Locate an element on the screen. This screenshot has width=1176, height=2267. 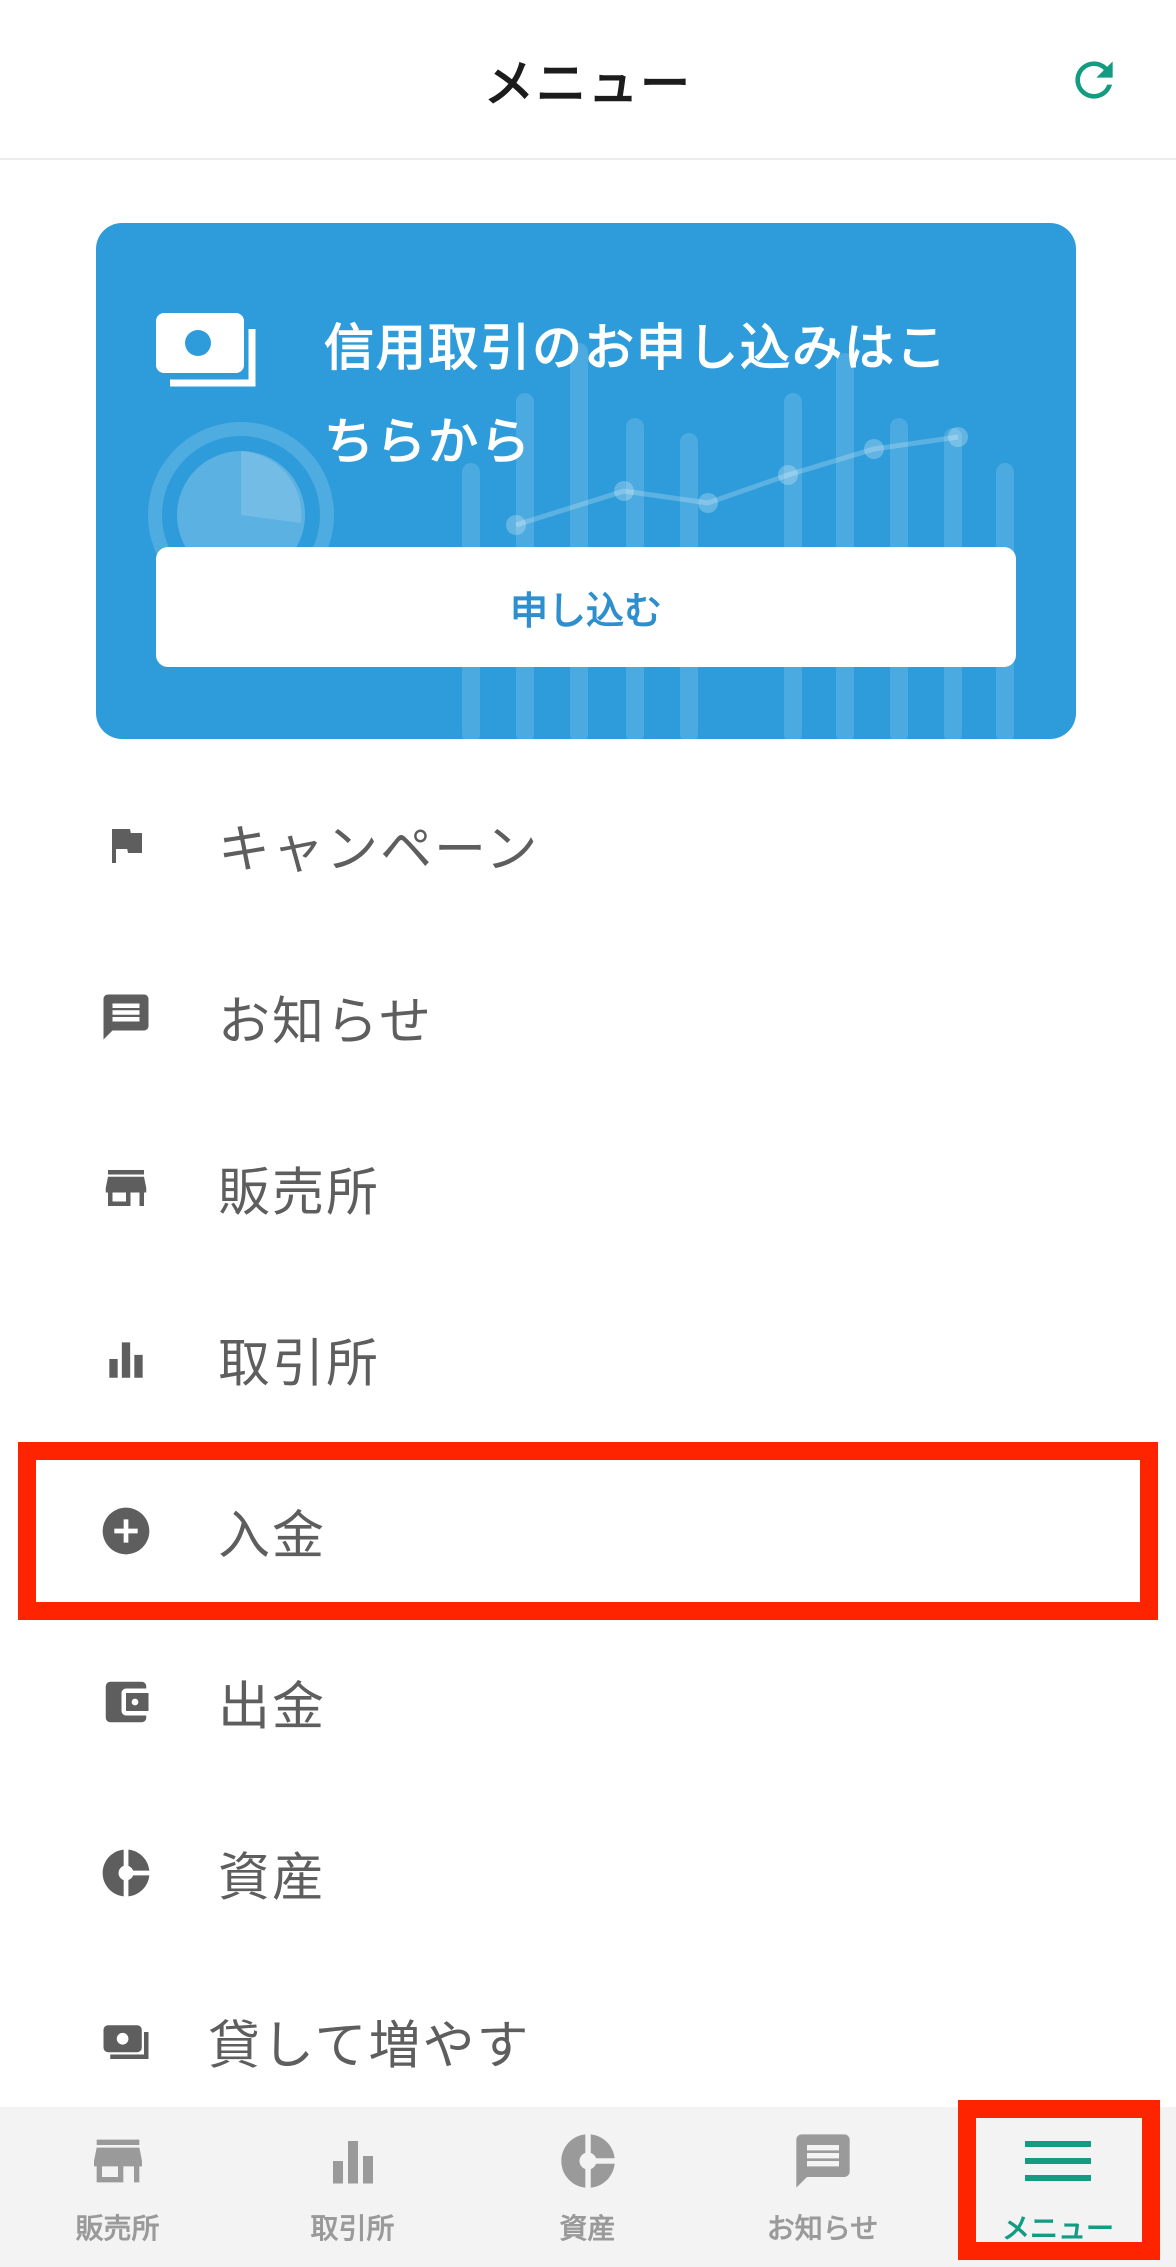
banner-text: 信用取引のお申し込みはこ ちらから is located at coordinates (684, 395).